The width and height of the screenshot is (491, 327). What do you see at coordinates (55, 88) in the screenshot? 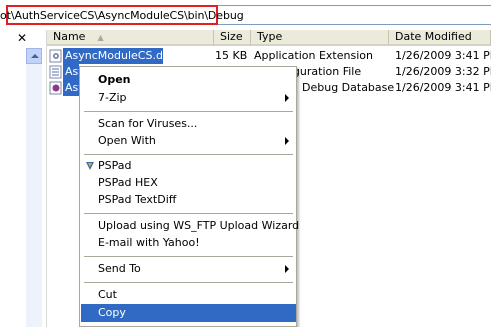
I see `pdb-icon` at bounding box center [55, 88].